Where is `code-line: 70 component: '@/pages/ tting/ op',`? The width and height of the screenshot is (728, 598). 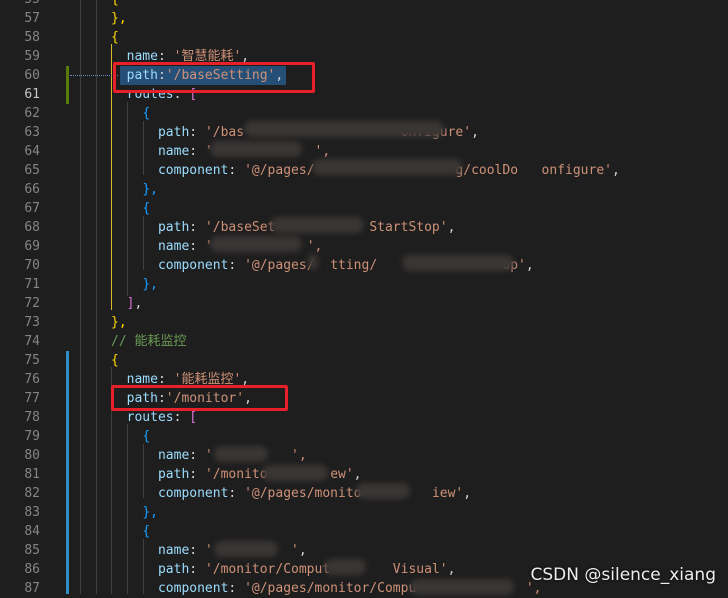
code-line: 70 component: '@/pages/ tting/ op', is located at coordinates (364, 265).